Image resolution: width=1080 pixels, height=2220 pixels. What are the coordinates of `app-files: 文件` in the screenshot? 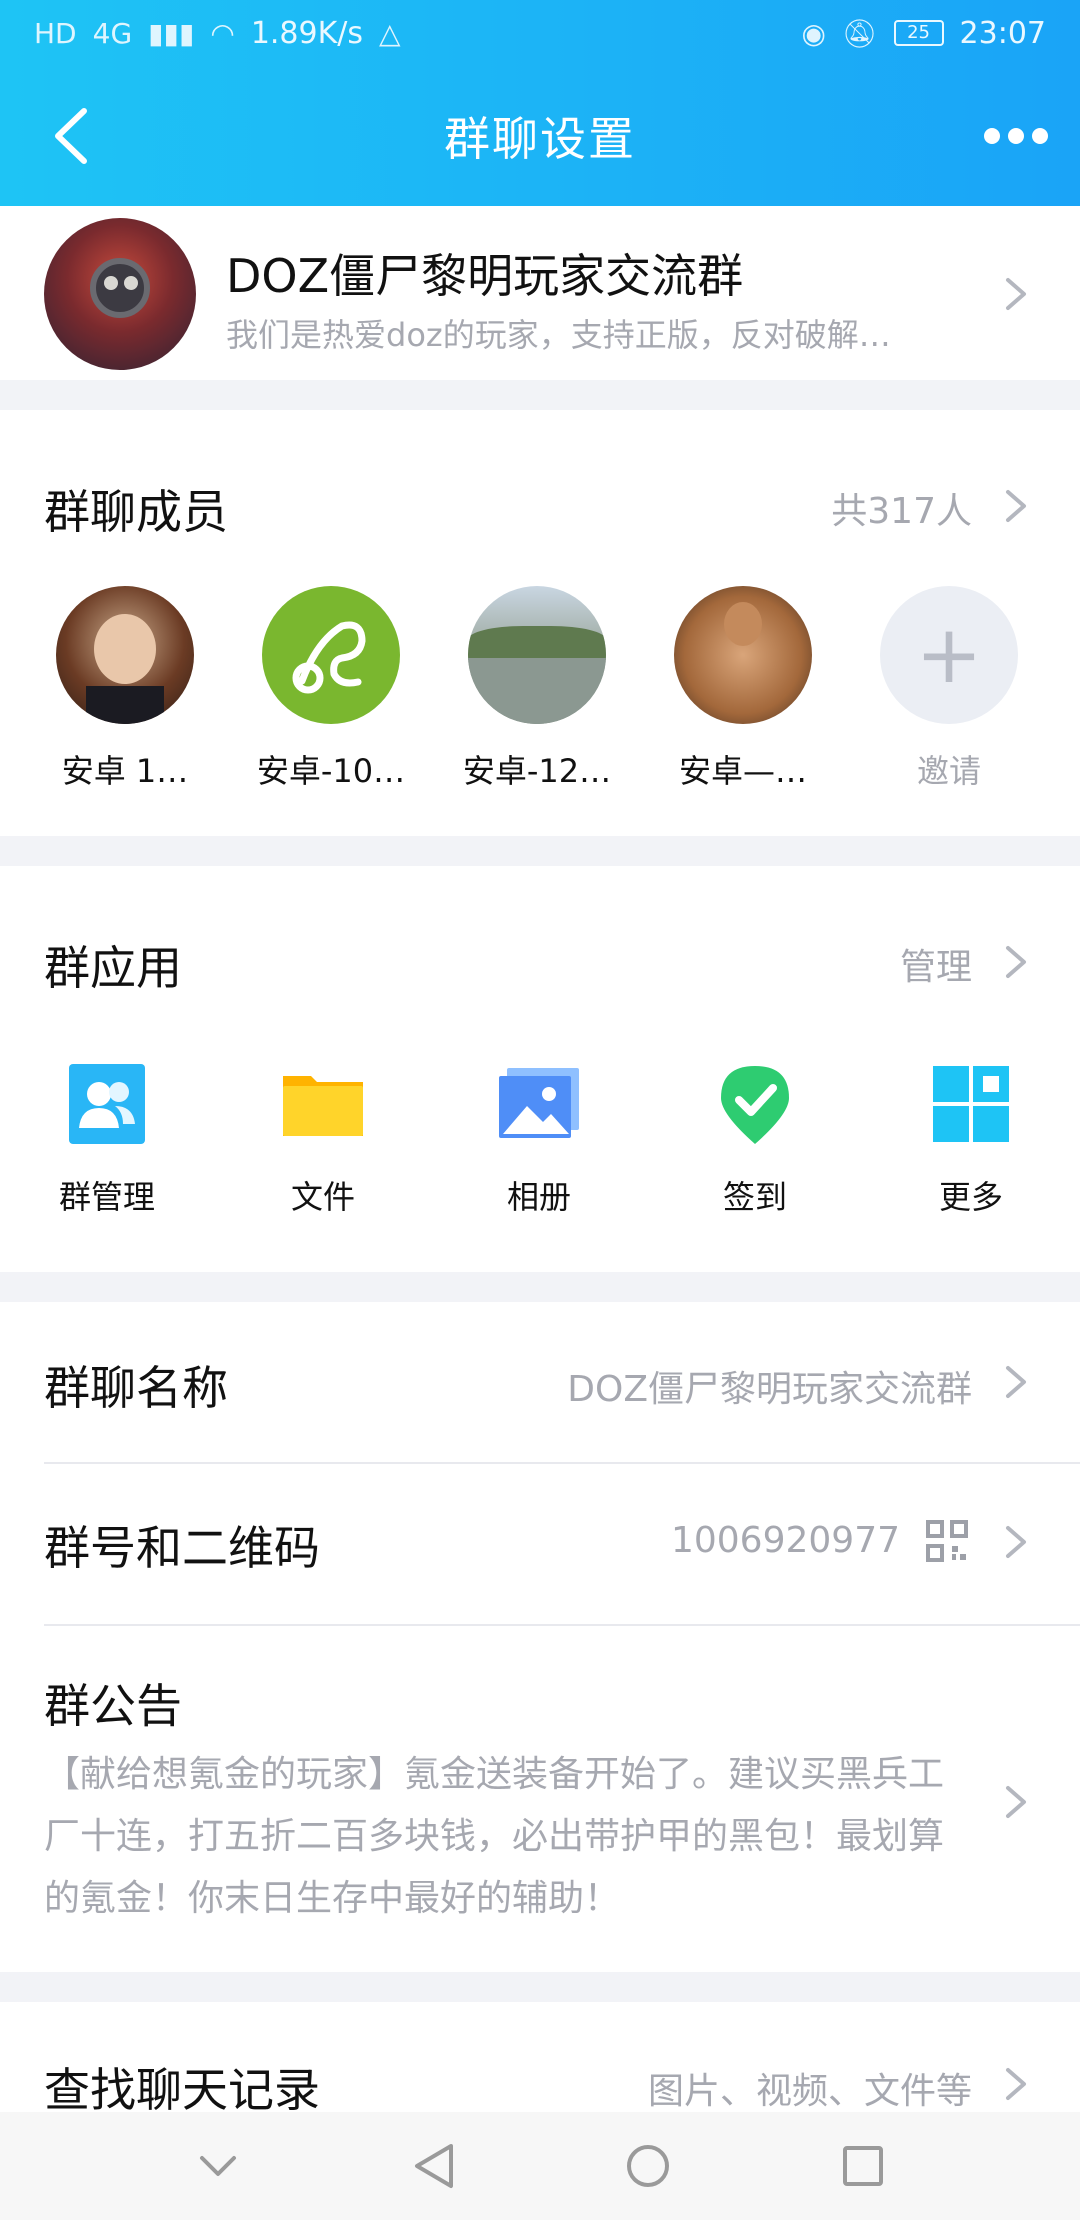 It's located at (323, 1140).